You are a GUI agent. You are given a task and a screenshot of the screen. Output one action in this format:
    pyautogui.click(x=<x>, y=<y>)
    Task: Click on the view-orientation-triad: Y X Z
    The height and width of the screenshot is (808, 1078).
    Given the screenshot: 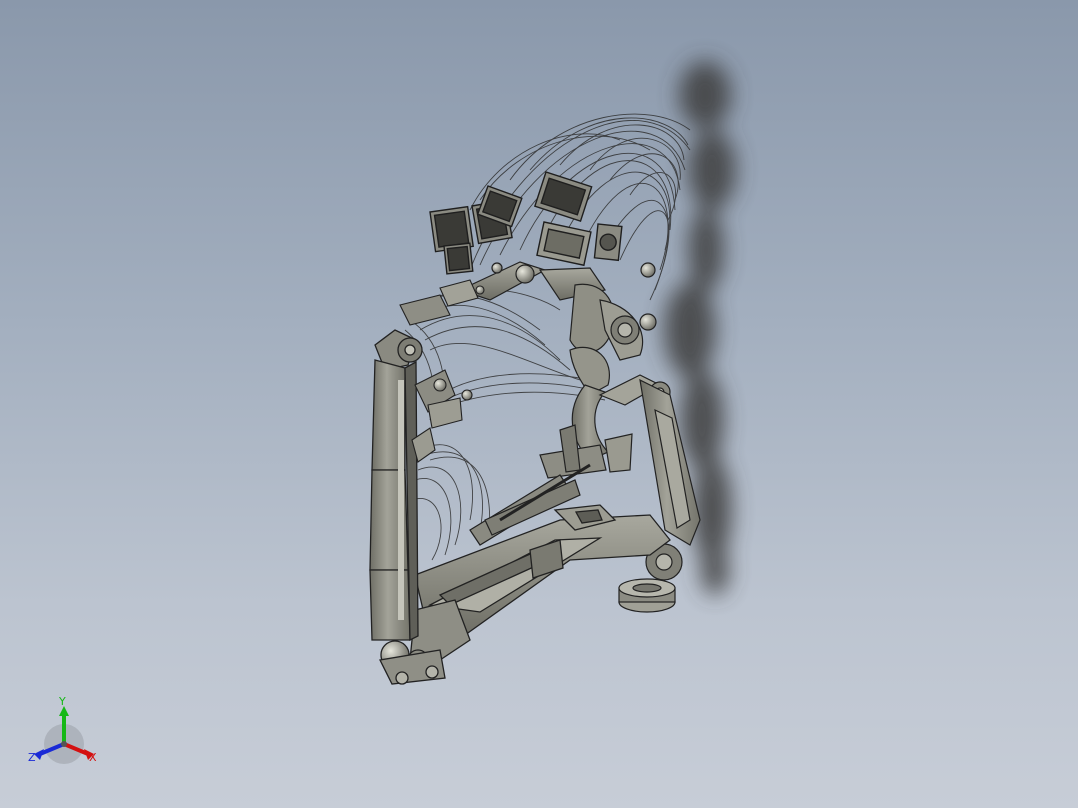 What is the action you would take?
    pyautogui.click(x=64, y=732)
    